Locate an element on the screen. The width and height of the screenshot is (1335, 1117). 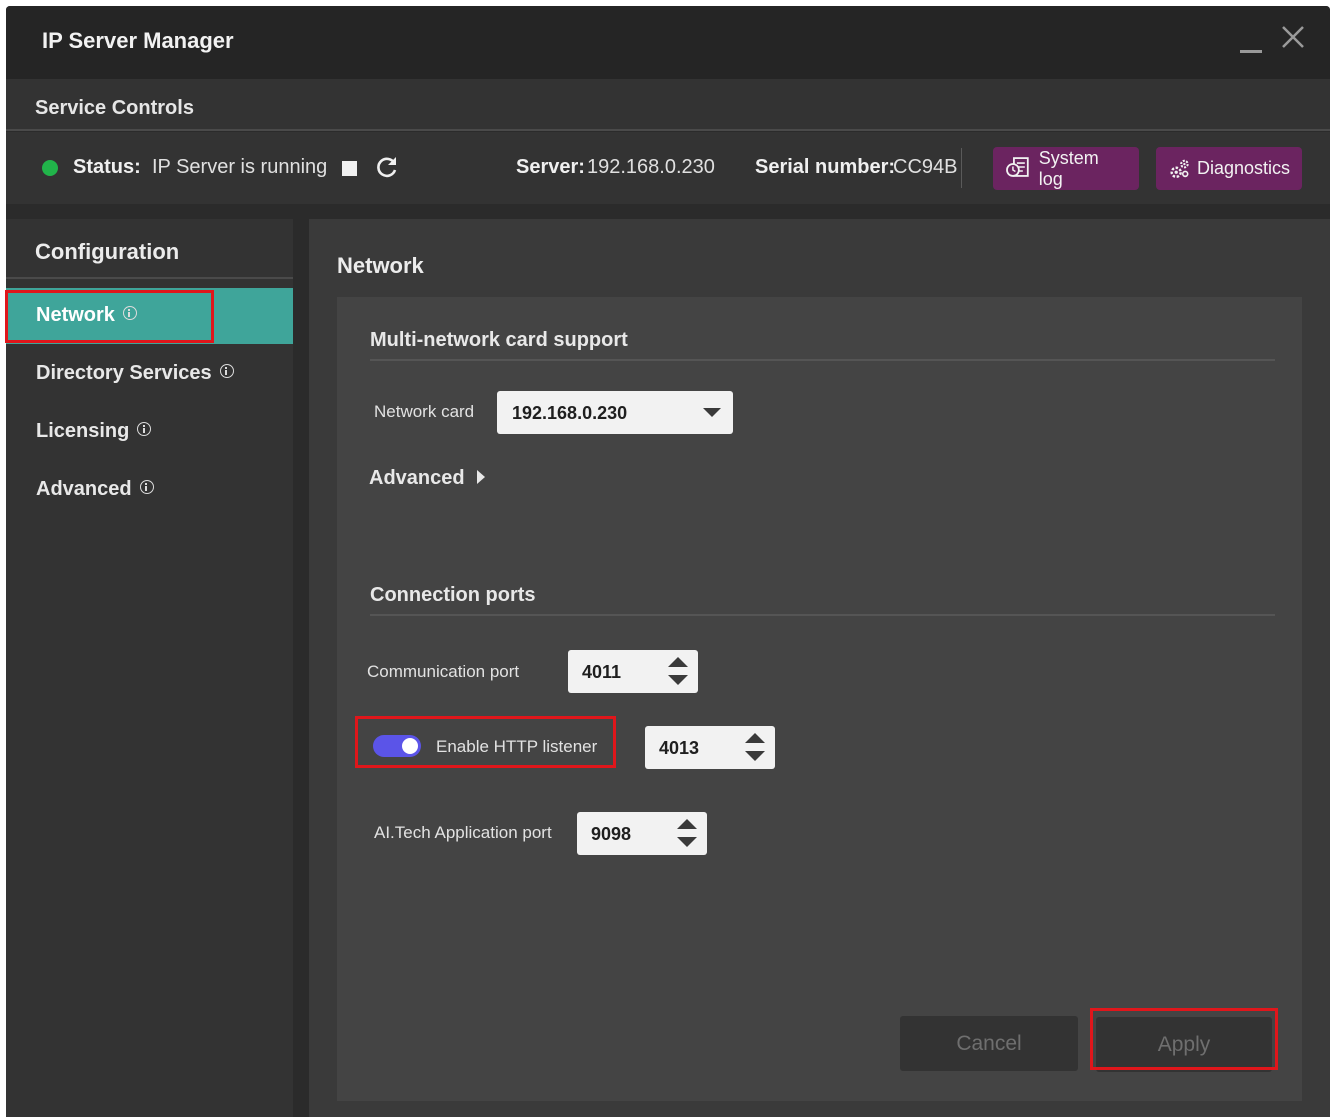
chevron-down-icon is located at coordinates (712, 412).